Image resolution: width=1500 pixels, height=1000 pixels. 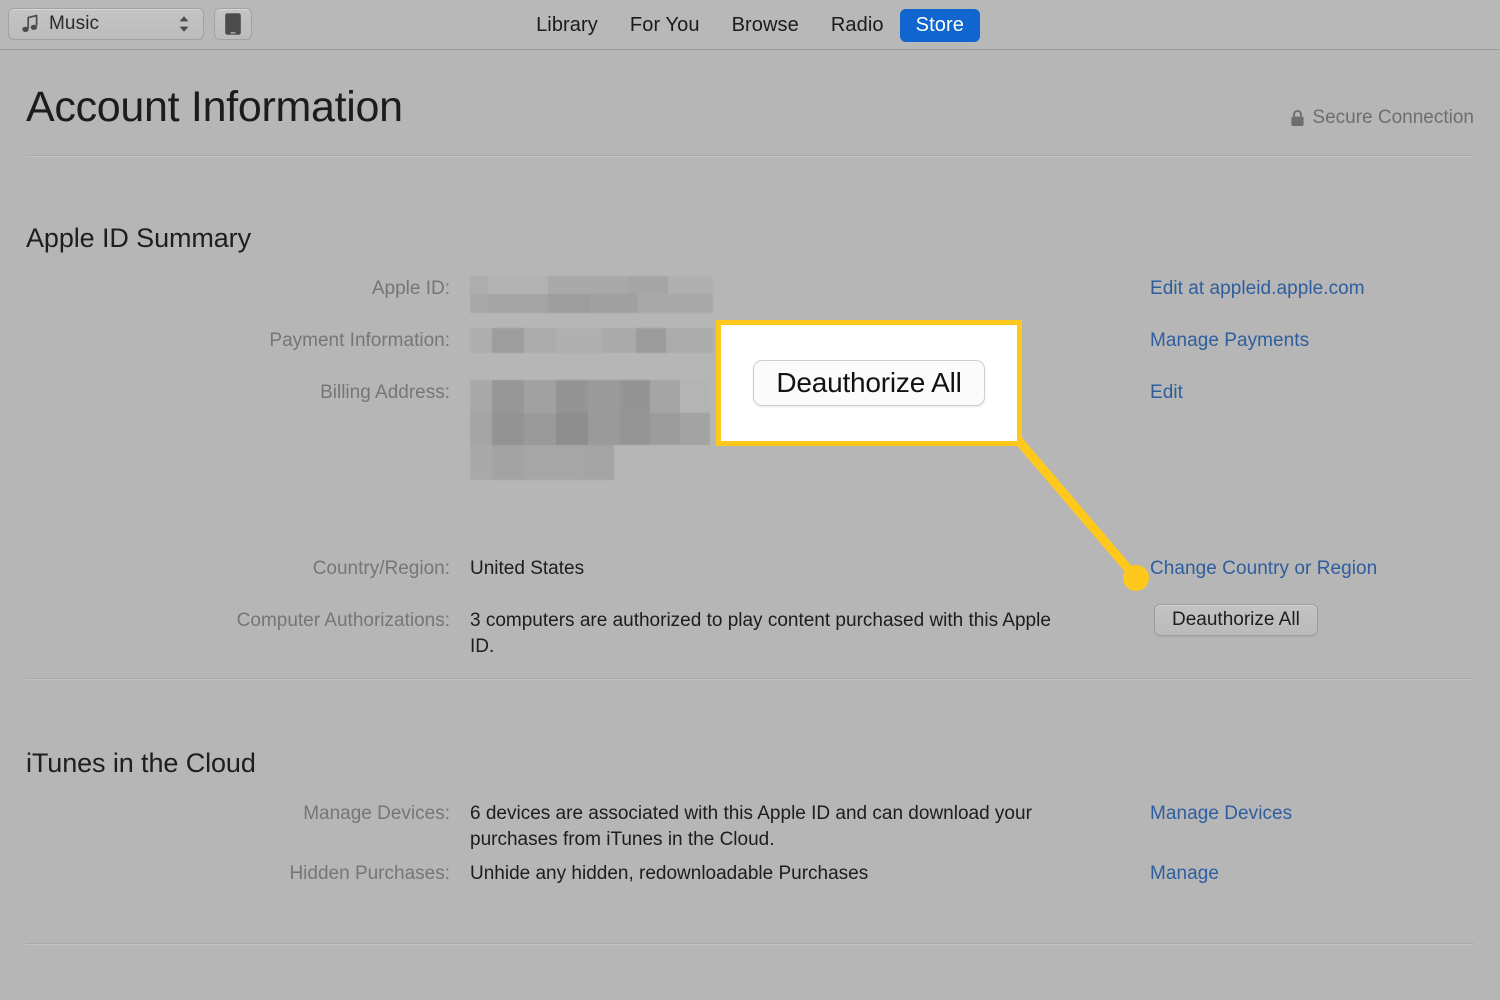 What do you see at coordinates (750, 679) in the screenshot?
I see `divider-middle` at bounding box center [750, 679].